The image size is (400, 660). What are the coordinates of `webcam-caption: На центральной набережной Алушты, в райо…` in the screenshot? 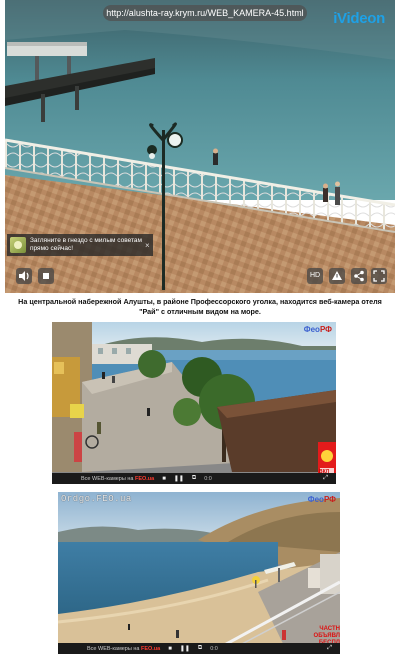 It's located at (200, 306).